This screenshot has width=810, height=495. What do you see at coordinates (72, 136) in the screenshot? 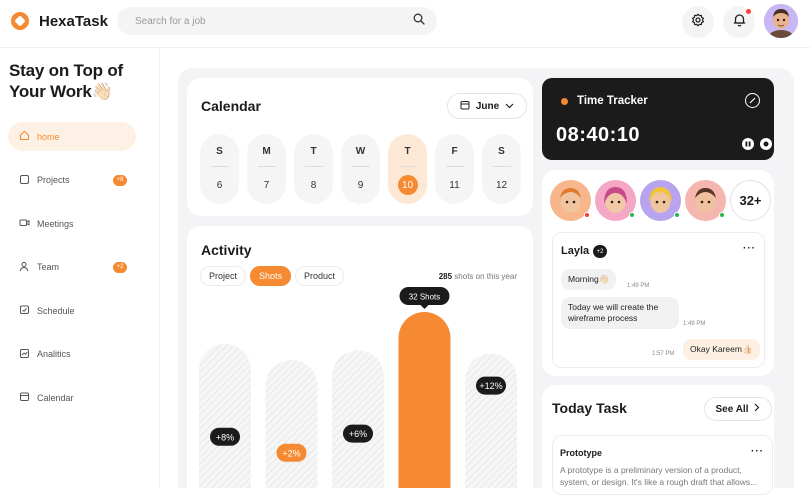
I see `sidebar-item-home: home` at bounding box center [72, 136].